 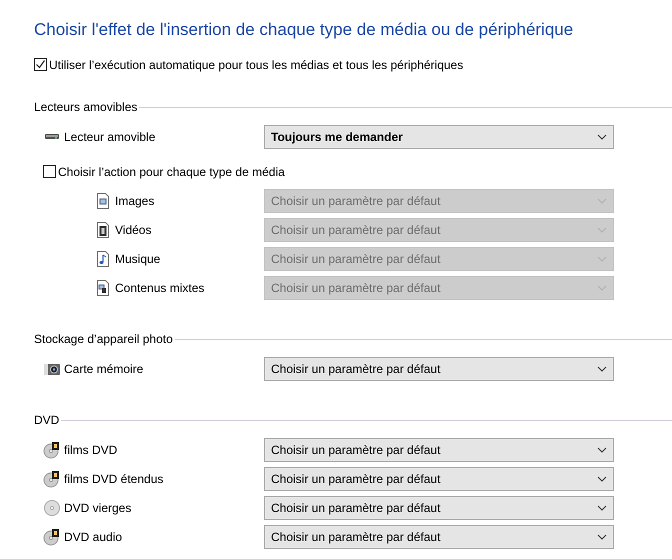 What do you see at coordinates (103, 200) in the screenshot?
I see `image-file-icon` at bounding box center [103, 200].